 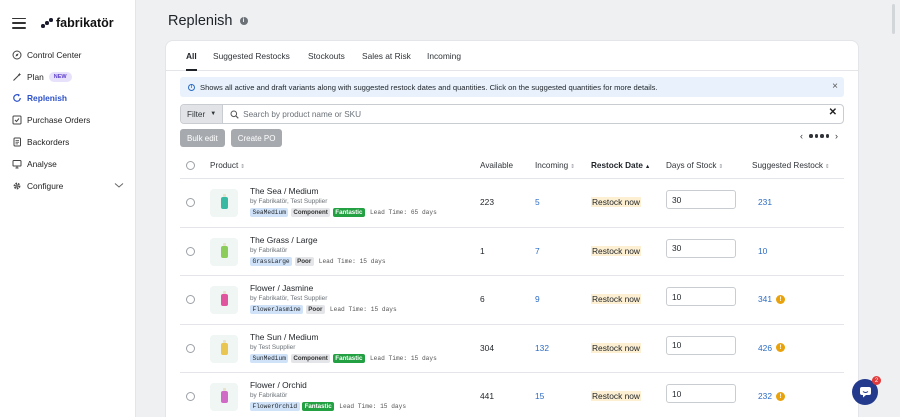 I want to click on sort-icon: ⇕, so click(x=721, y=167).